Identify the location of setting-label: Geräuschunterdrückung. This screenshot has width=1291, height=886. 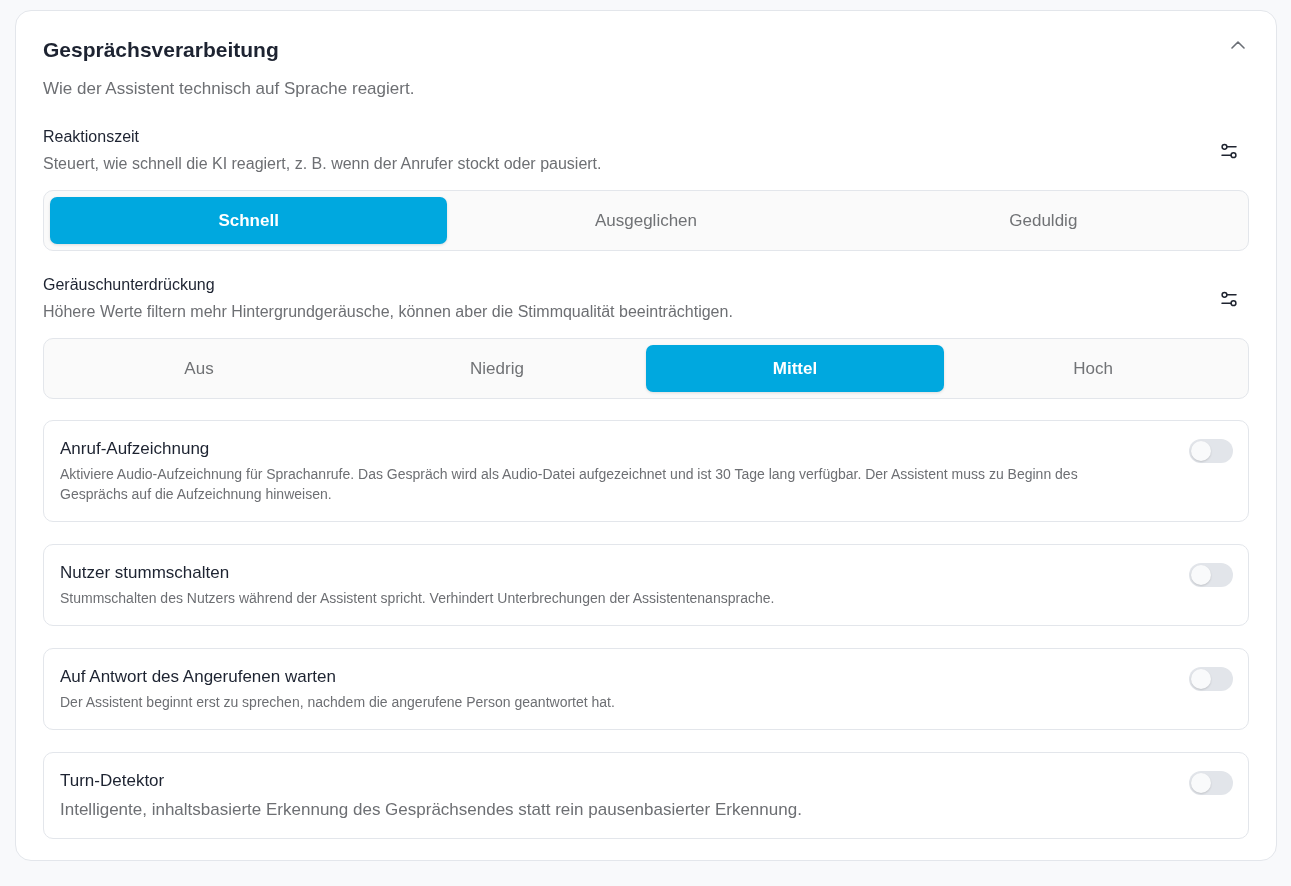
(129, 285).